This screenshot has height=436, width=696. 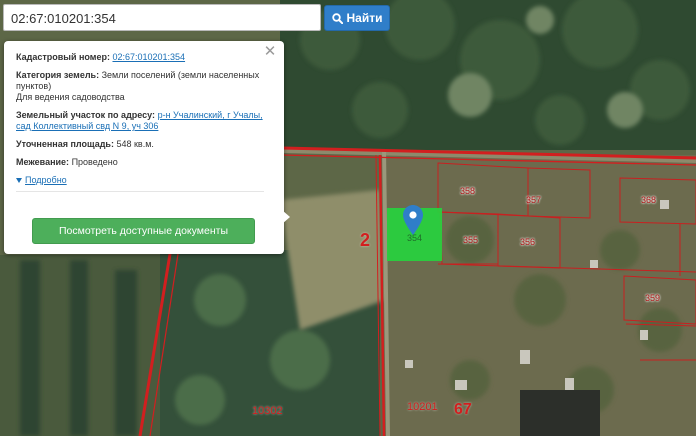 I want to click on docs-button-wrapper: Посмотреть доступные документы, so click(x=135, y=231).